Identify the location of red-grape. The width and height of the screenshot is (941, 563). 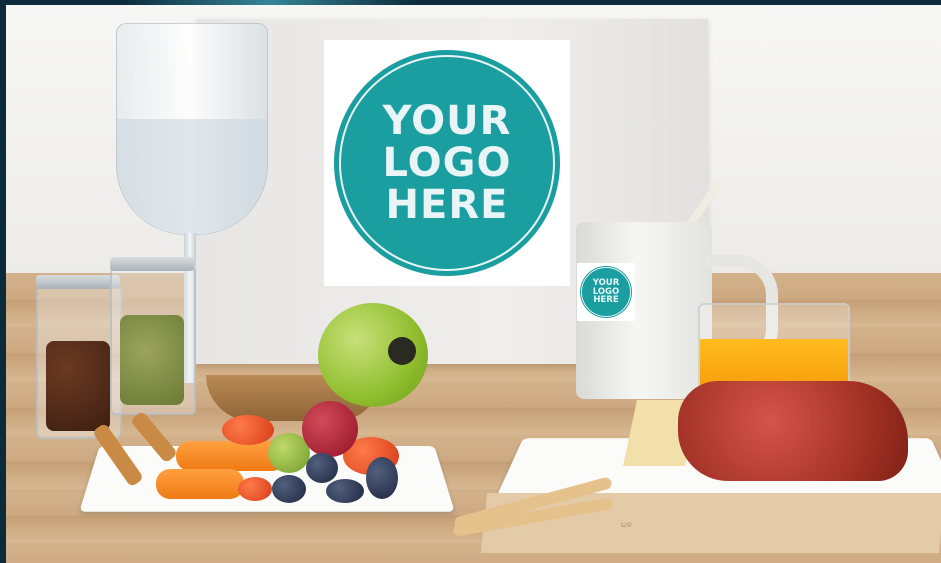
(330, 429).